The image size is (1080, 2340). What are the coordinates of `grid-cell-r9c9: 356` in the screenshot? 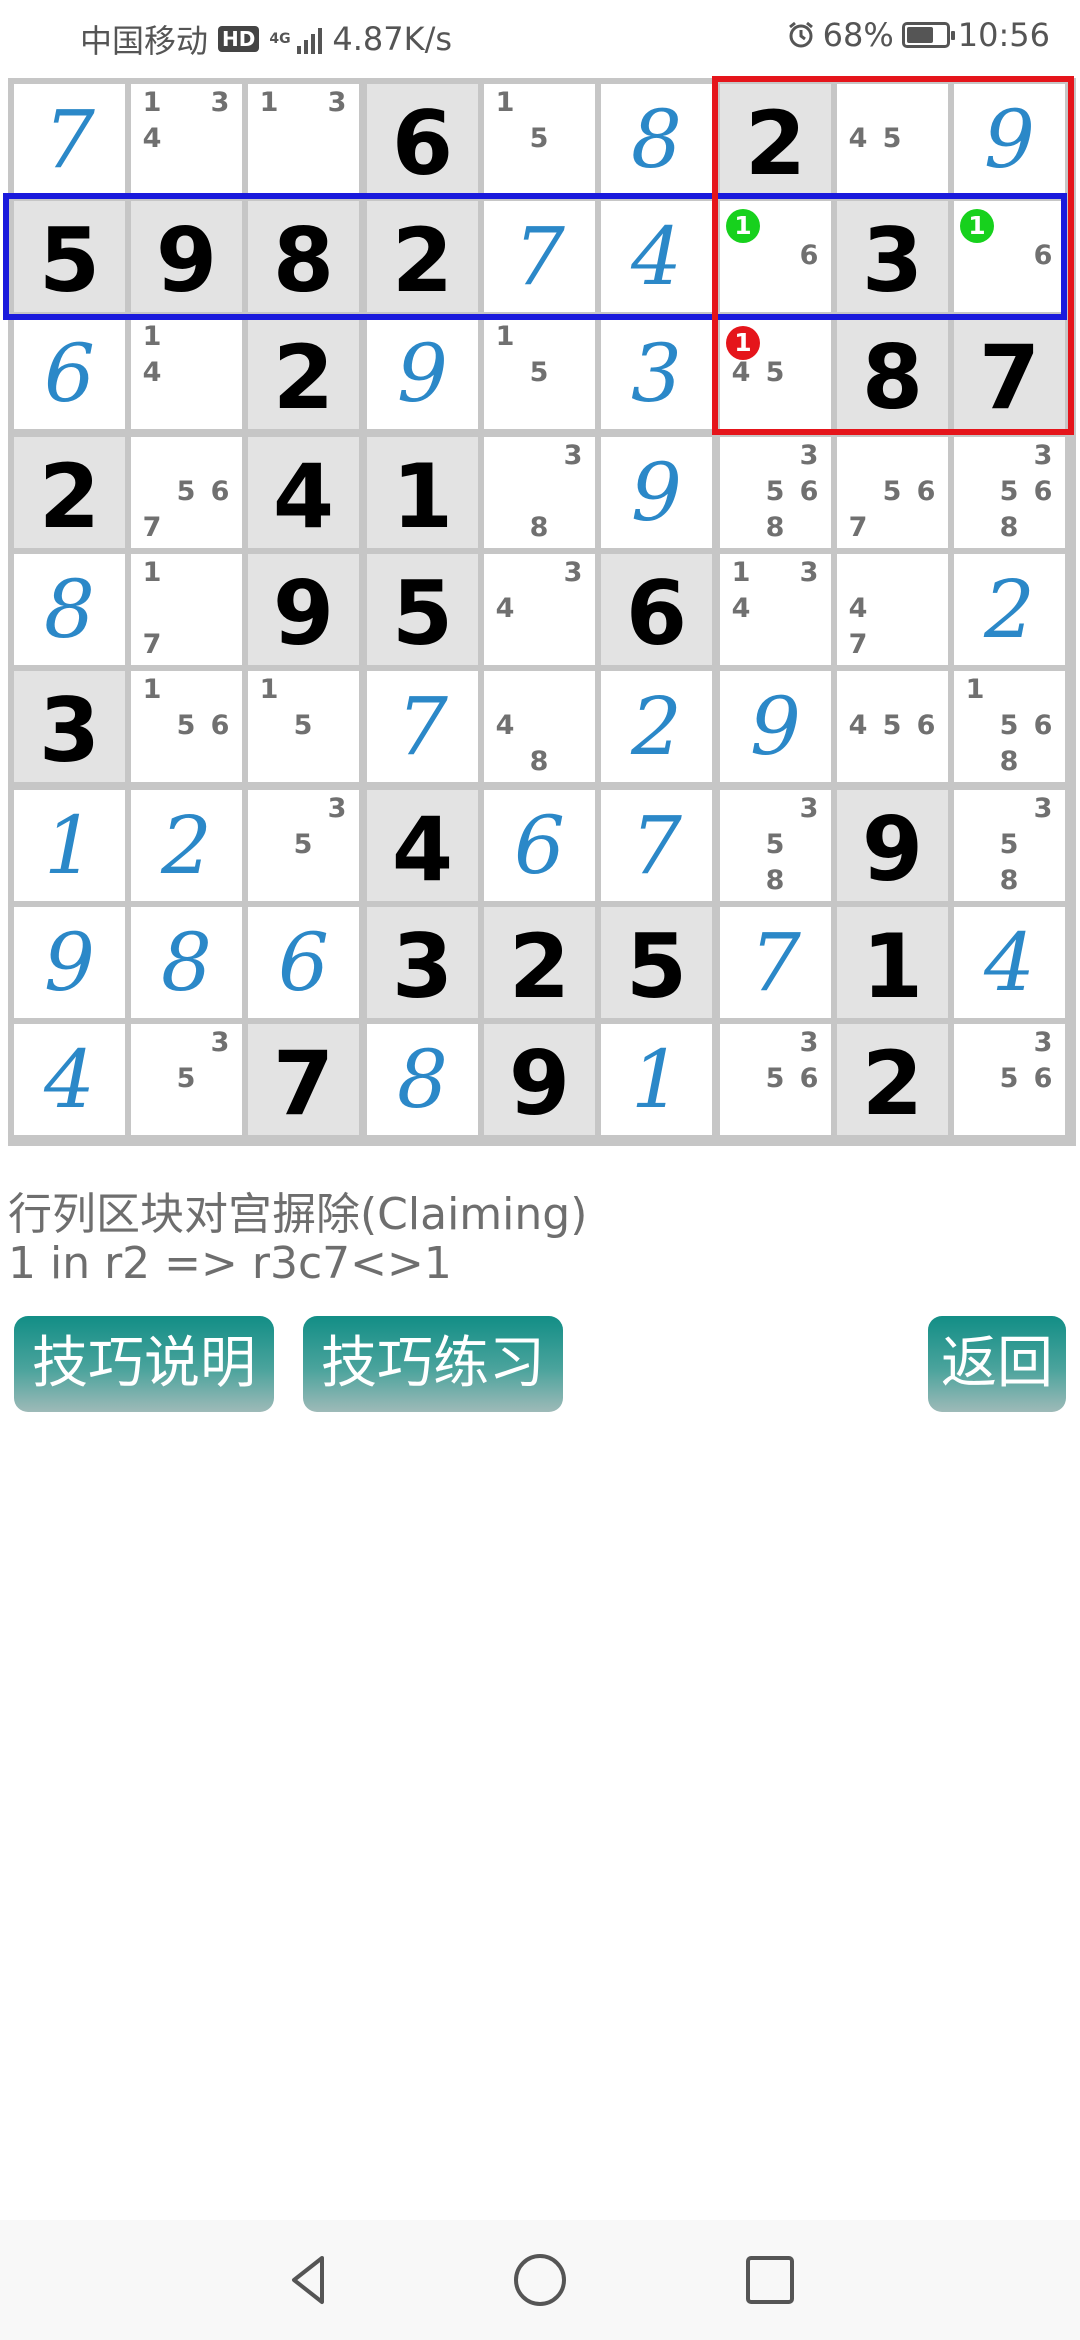 It's located at (1009, 1079).